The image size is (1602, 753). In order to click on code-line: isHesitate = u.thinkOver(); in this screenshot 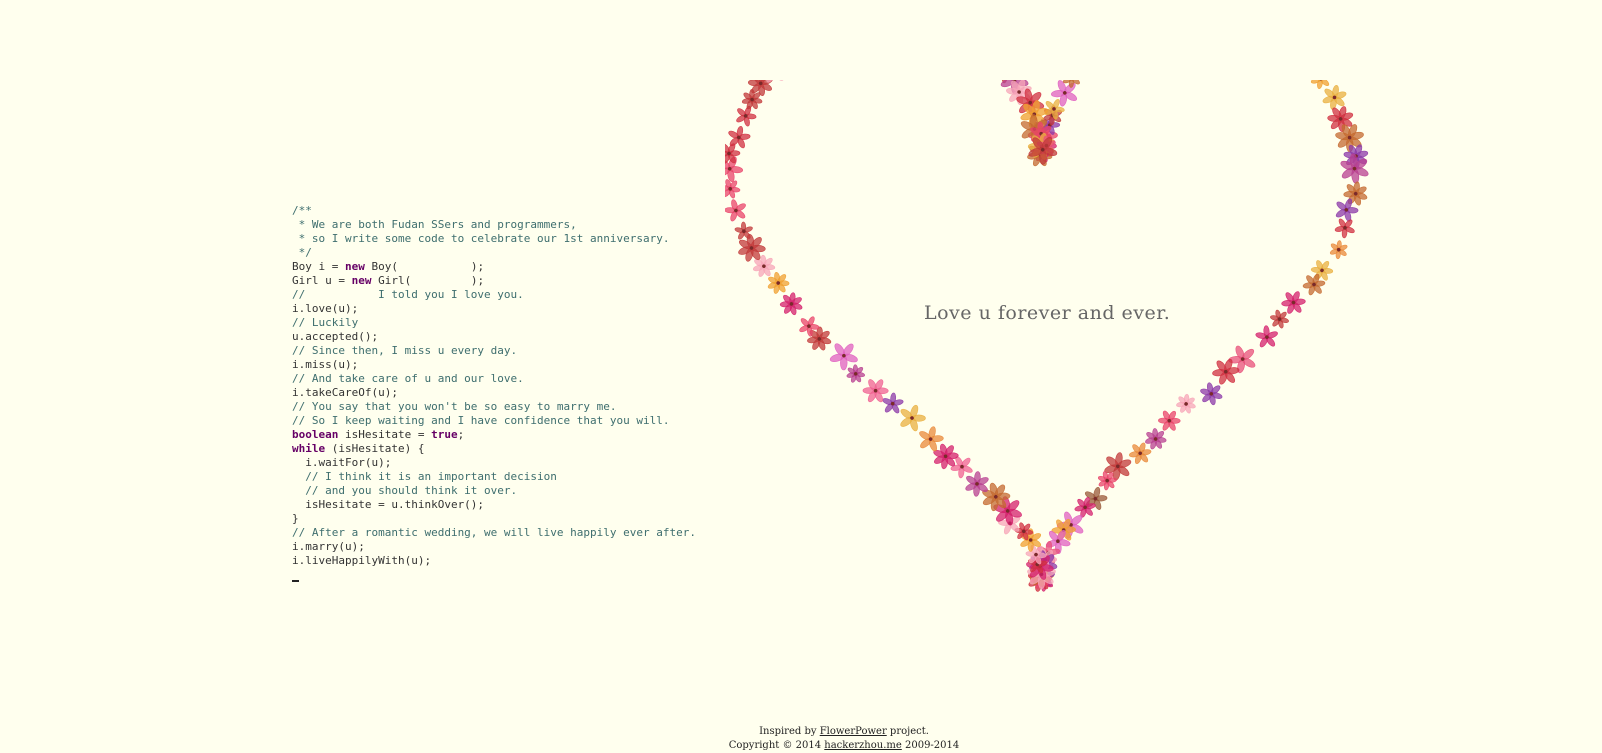, I will do `click(512, 505)`.